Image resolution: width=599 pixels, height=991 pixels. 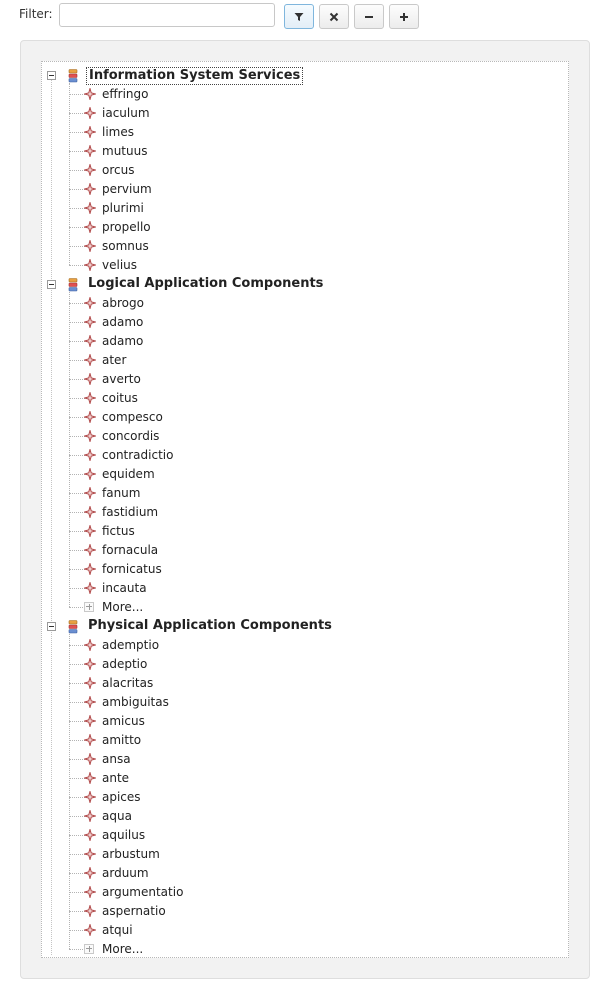 What do you see at coordinates (305, 759) in the screenshot?
I see `tree-item: ansa` at bounding box center [305, 759].